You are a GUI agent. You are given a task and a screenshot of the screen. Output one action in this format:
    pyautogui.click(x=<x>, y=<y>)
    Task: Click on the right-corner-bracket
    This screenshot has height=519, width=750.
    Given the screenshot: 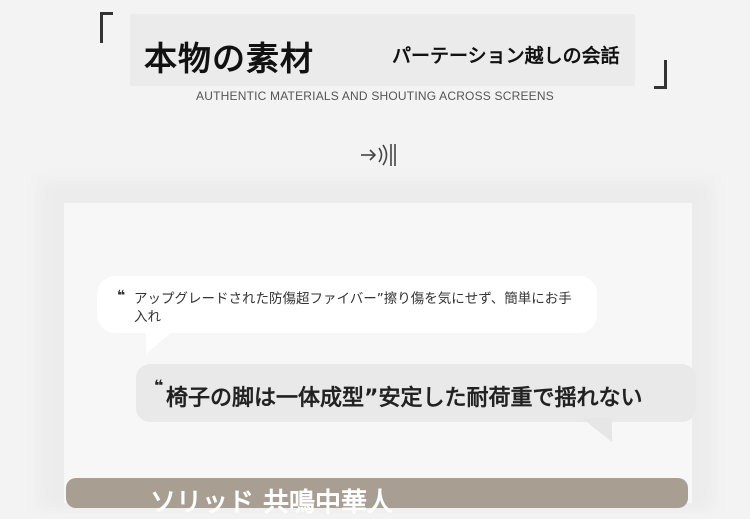 What is the action you would take?
    pyautogui.click(x=660, y=74)
    